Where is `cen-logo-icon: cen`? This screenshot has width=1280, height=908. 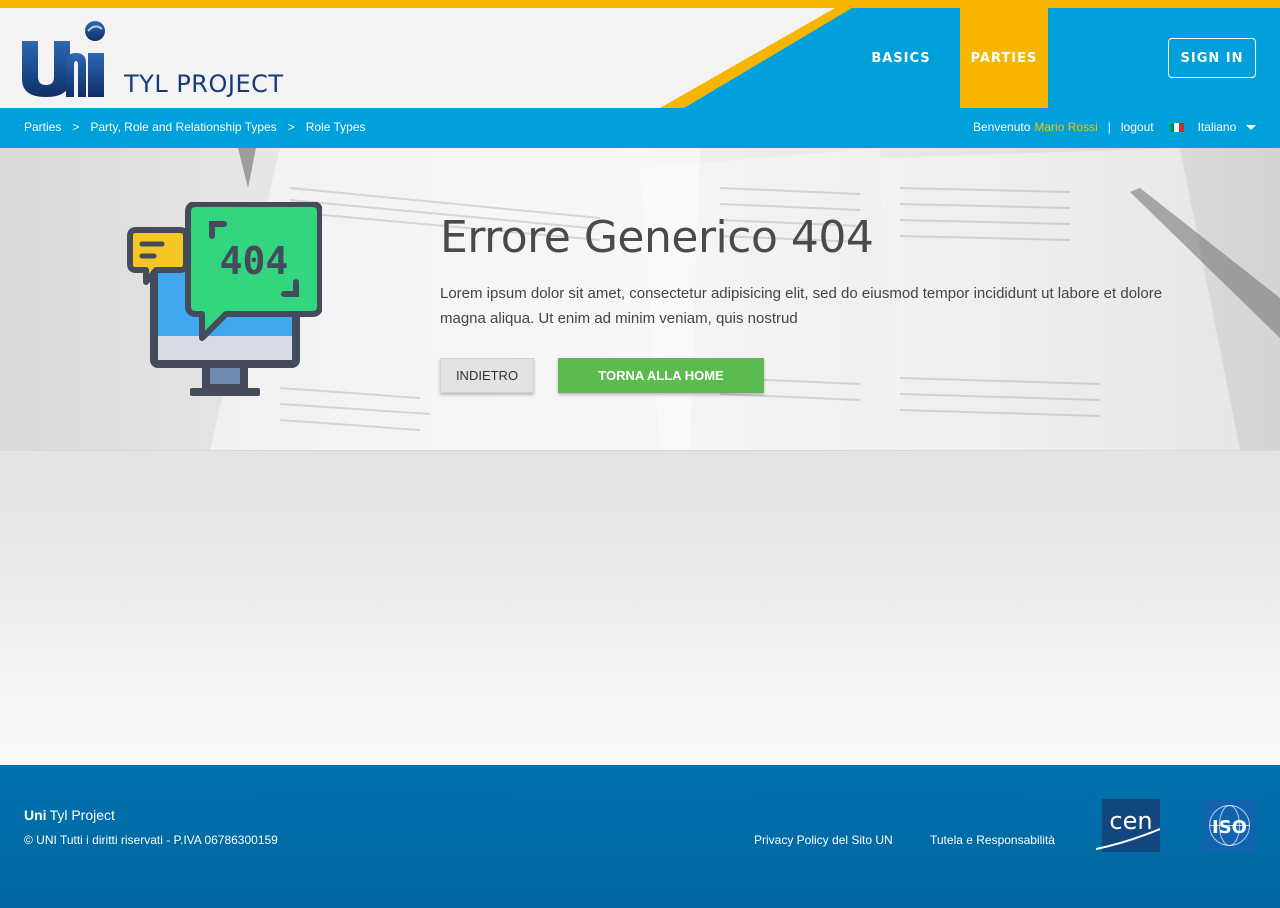
cen-logo-icon: cen is located at coordinates (1128, 825).